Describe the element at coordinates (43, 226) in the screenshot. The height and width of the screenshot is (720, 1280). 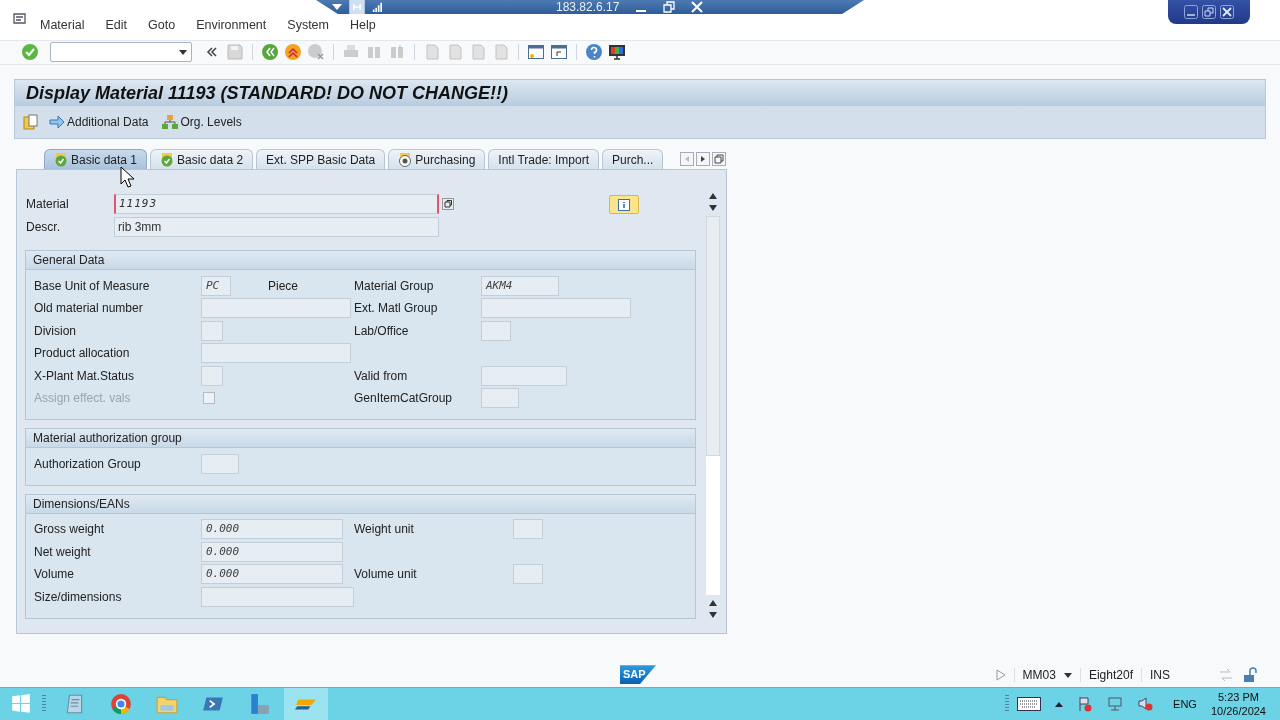
I see `field-label: Descr.` at that location.